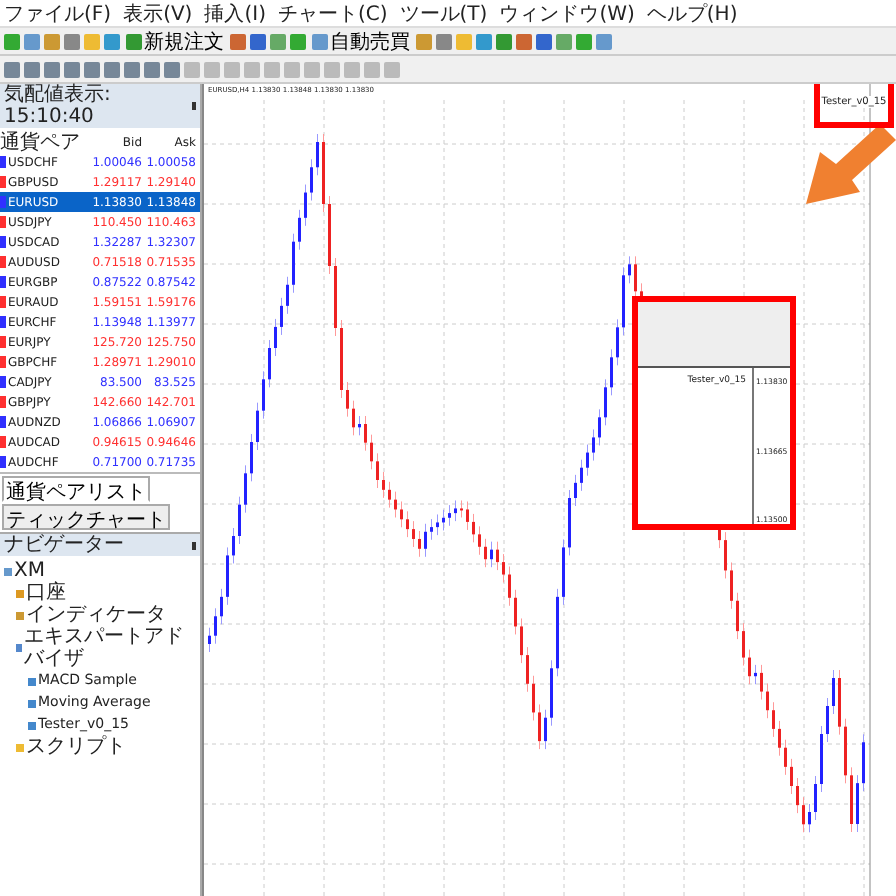 This screenshot has height=896, width=896. What do you see at coordinates (361, 41) in the screenshot?
I see `toolbar-button: 自動売買` at bounding box center [361, 41].